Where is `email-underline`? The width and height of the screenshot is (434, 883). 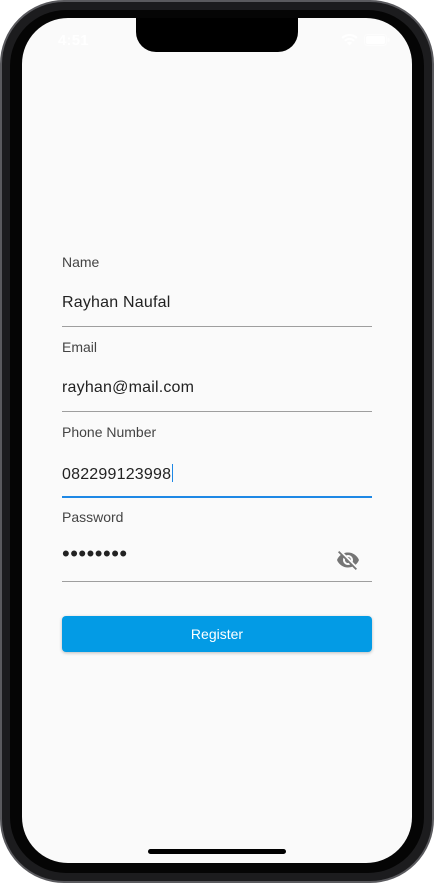
email-underline is located at coordinates (217, 411).